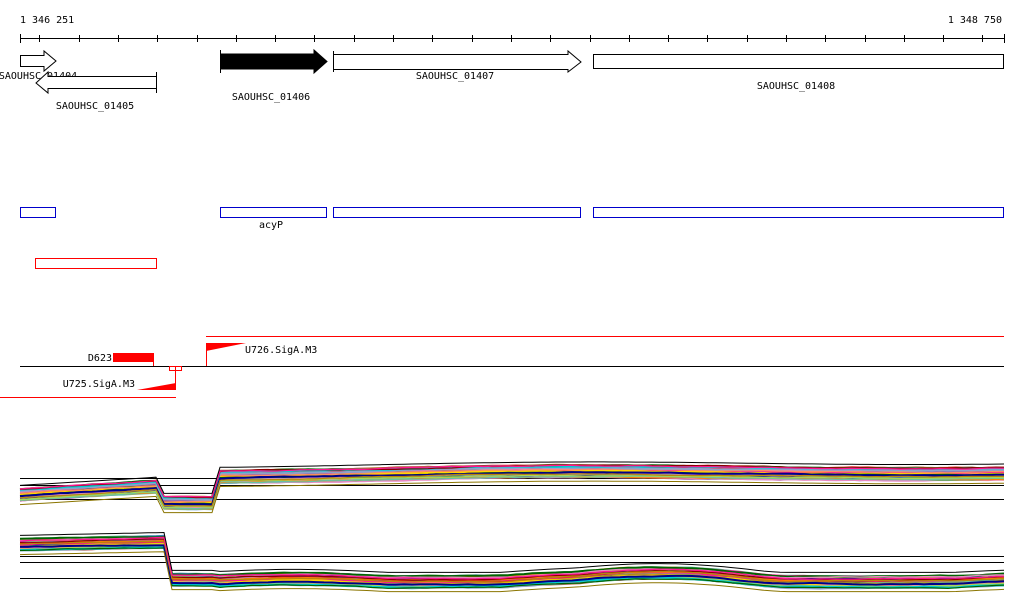 The image size is (1024, 611). I want to click on d623-label: D623, so click(100, 358).